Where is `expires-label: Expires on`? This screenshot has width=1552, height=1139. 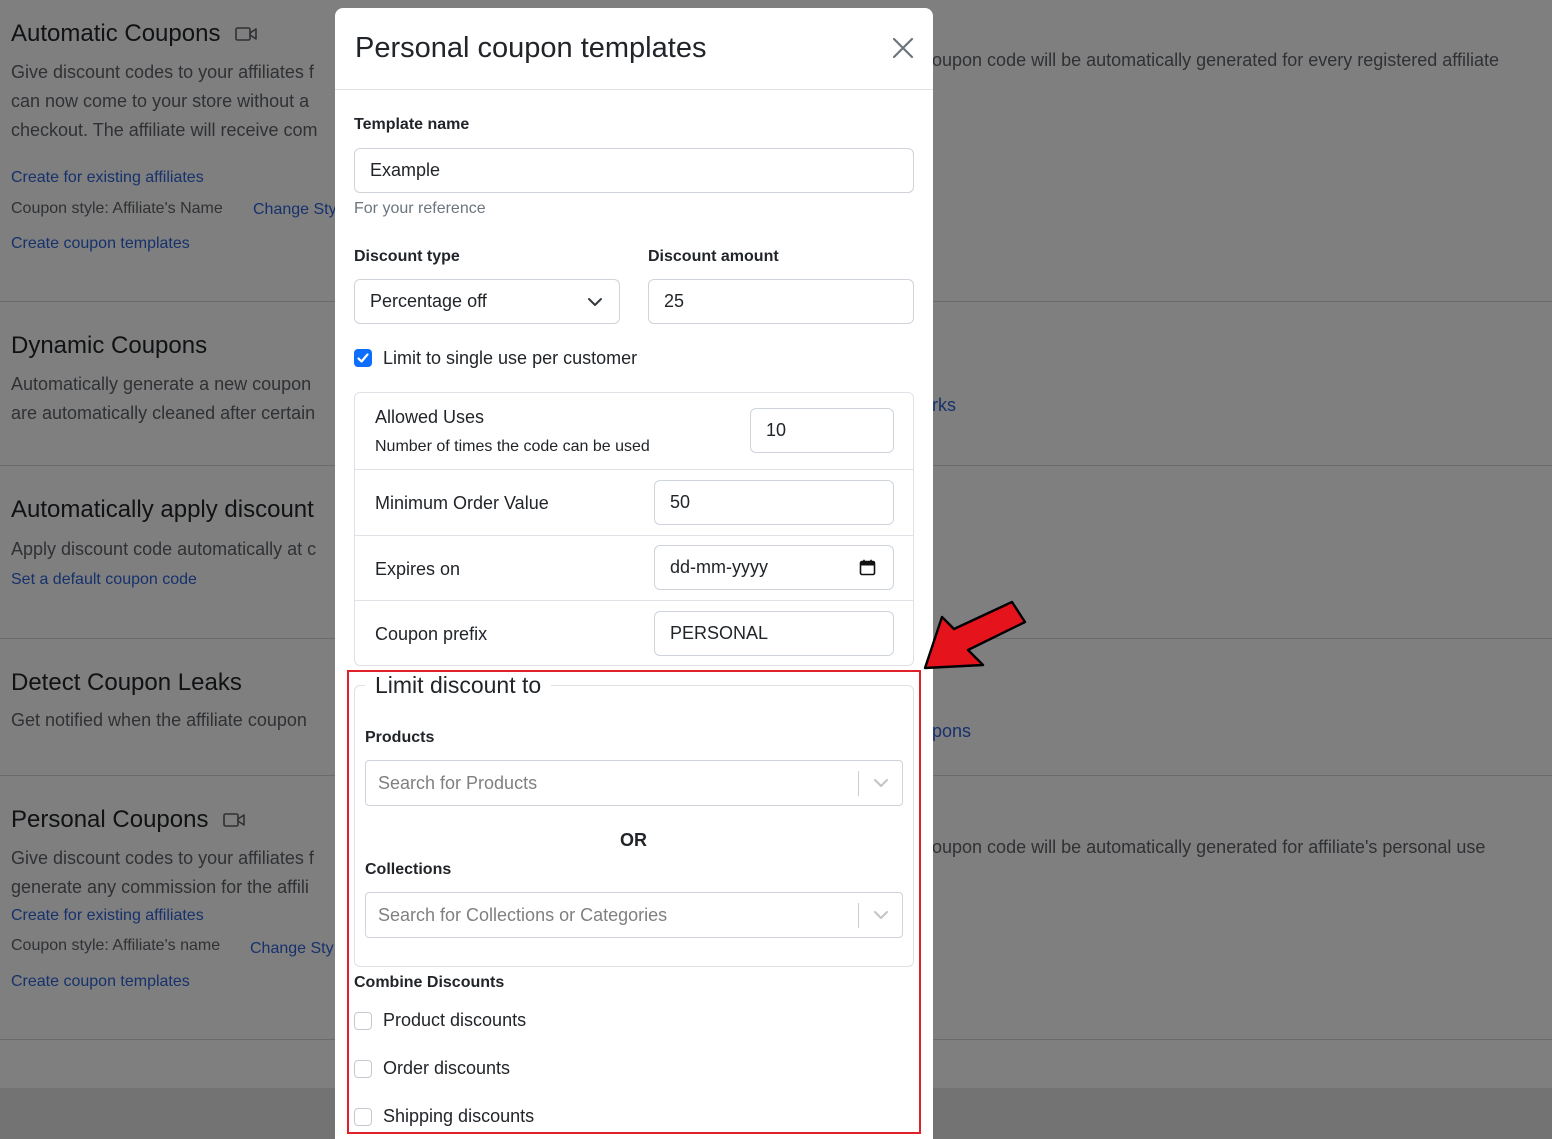
expires-label: Expires on is located at coordinates (418, 569).